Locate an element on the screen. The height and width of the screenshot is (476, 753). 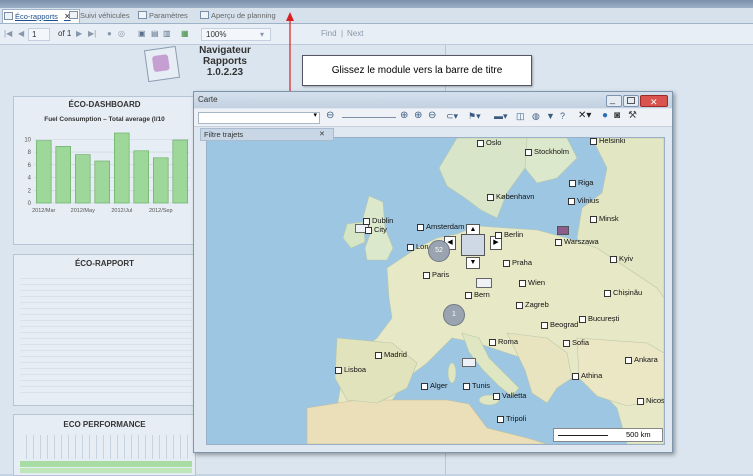
minimize-button: _ is located at coordinates (614, 100).